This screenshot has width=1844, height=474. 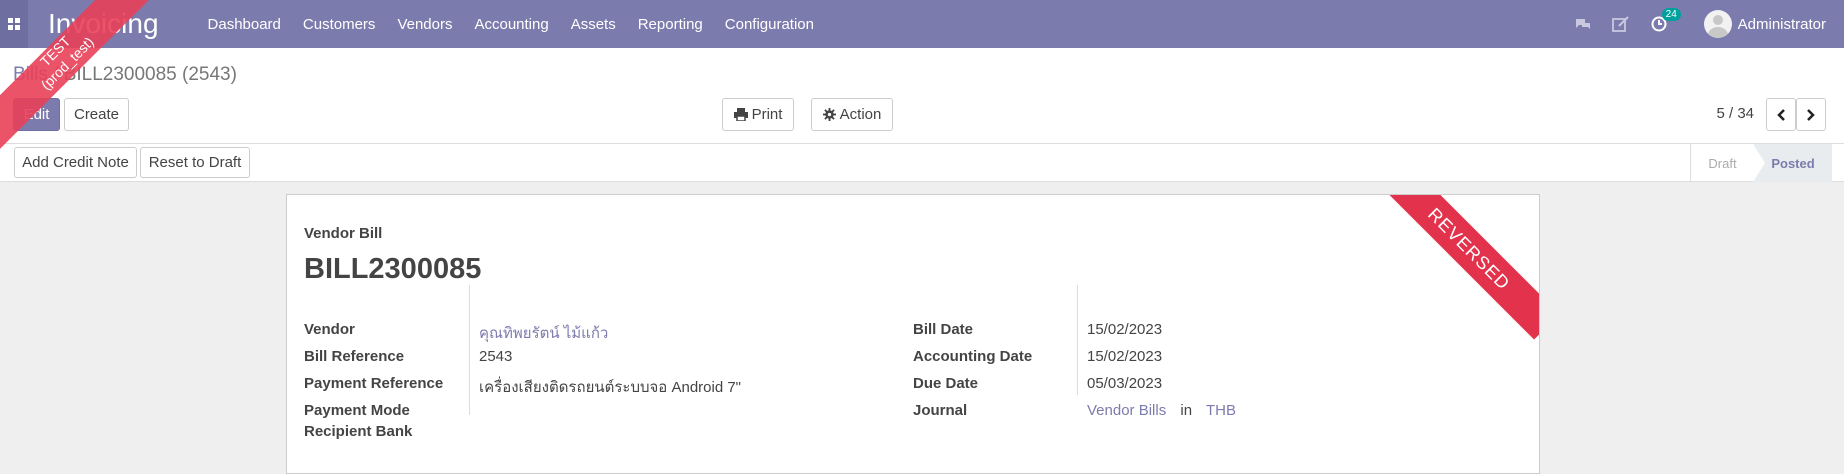 I want to click on stage-posted: Posted, so click(x=1792, y=163).